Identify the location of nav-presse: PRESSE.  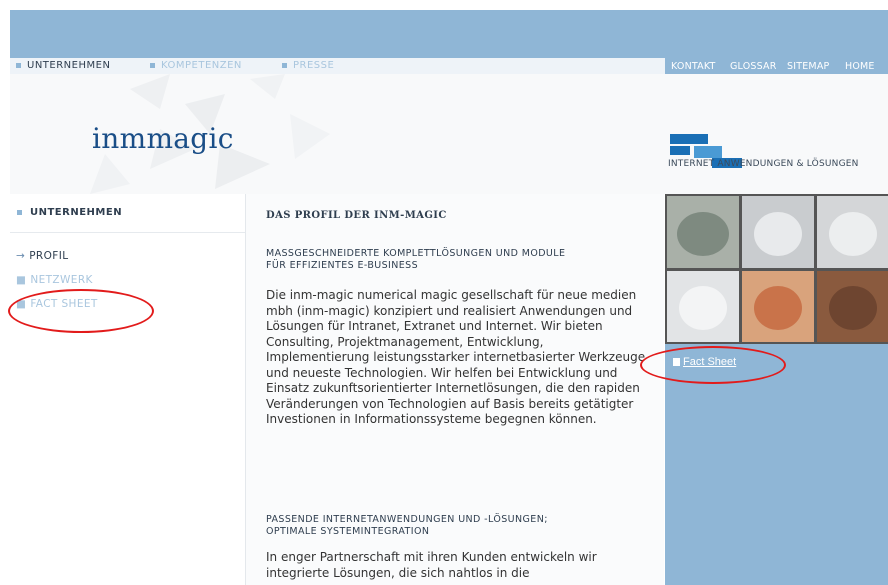
(308, 65).